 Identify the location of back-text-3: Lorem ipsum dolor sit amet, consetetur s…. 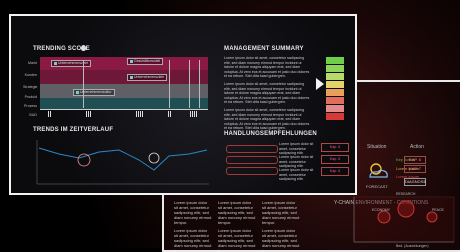
(281, 212).